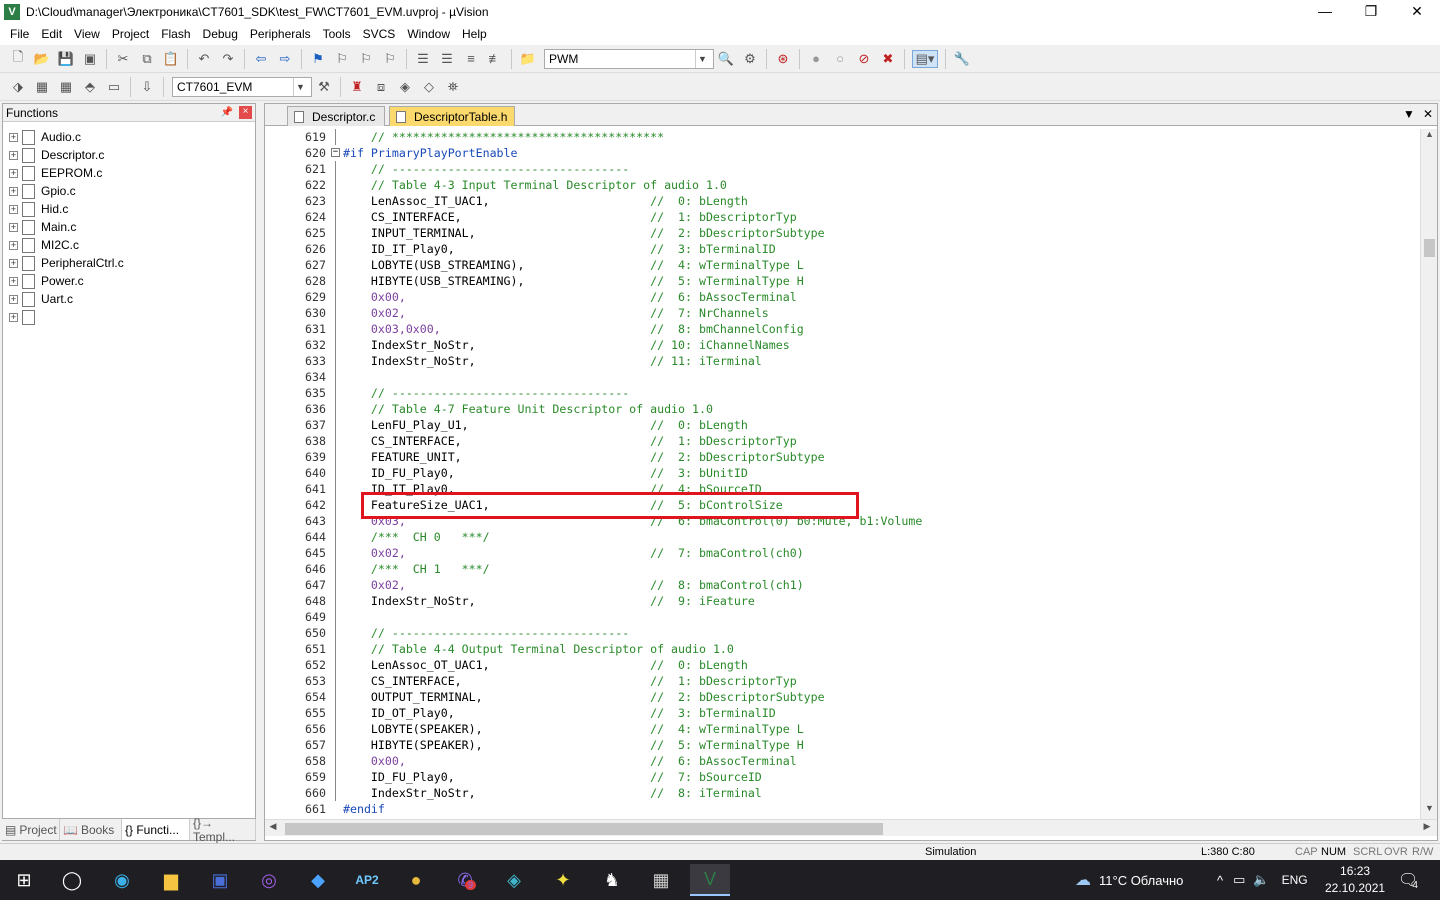 This screenshot has width=1440, height=900. What do you see at coordinates (171, 880) in the screenshot?
I see `file-explorer-icon: ▆` at bounding box center [171, 880].